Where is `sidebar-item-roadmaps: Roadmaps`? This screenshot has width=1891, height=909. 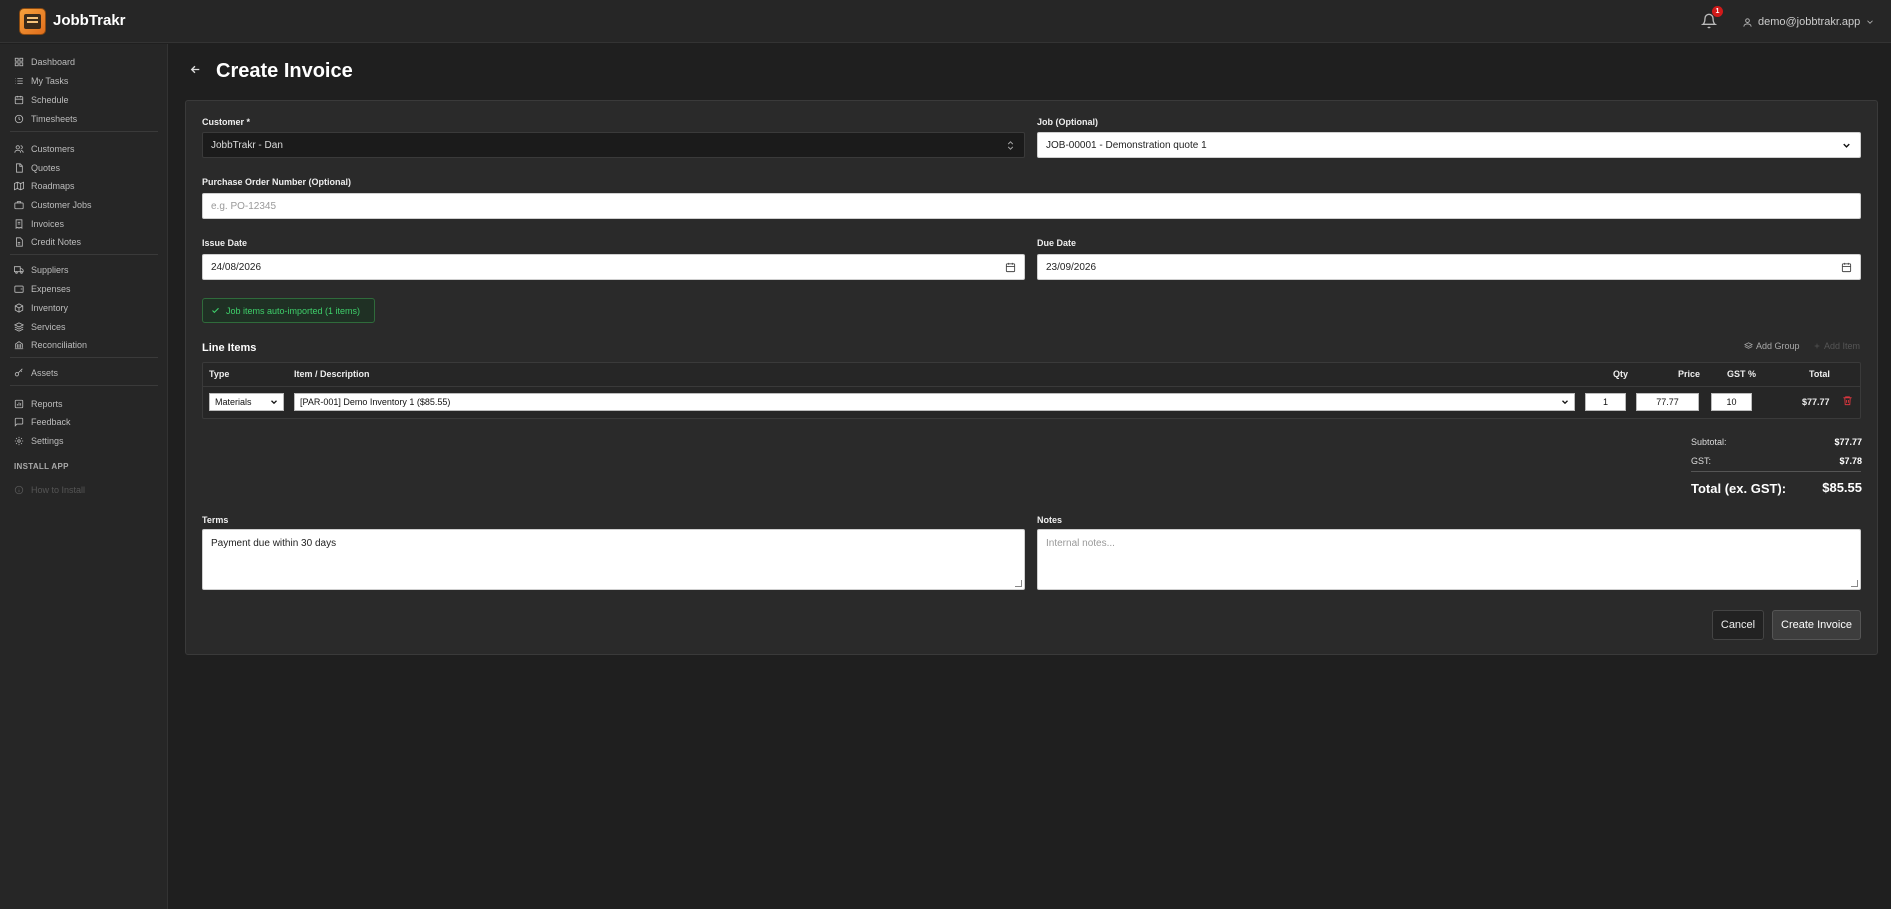
sidebar-item-roadmaps: Roadmaps is located at coordinates (44, 186).